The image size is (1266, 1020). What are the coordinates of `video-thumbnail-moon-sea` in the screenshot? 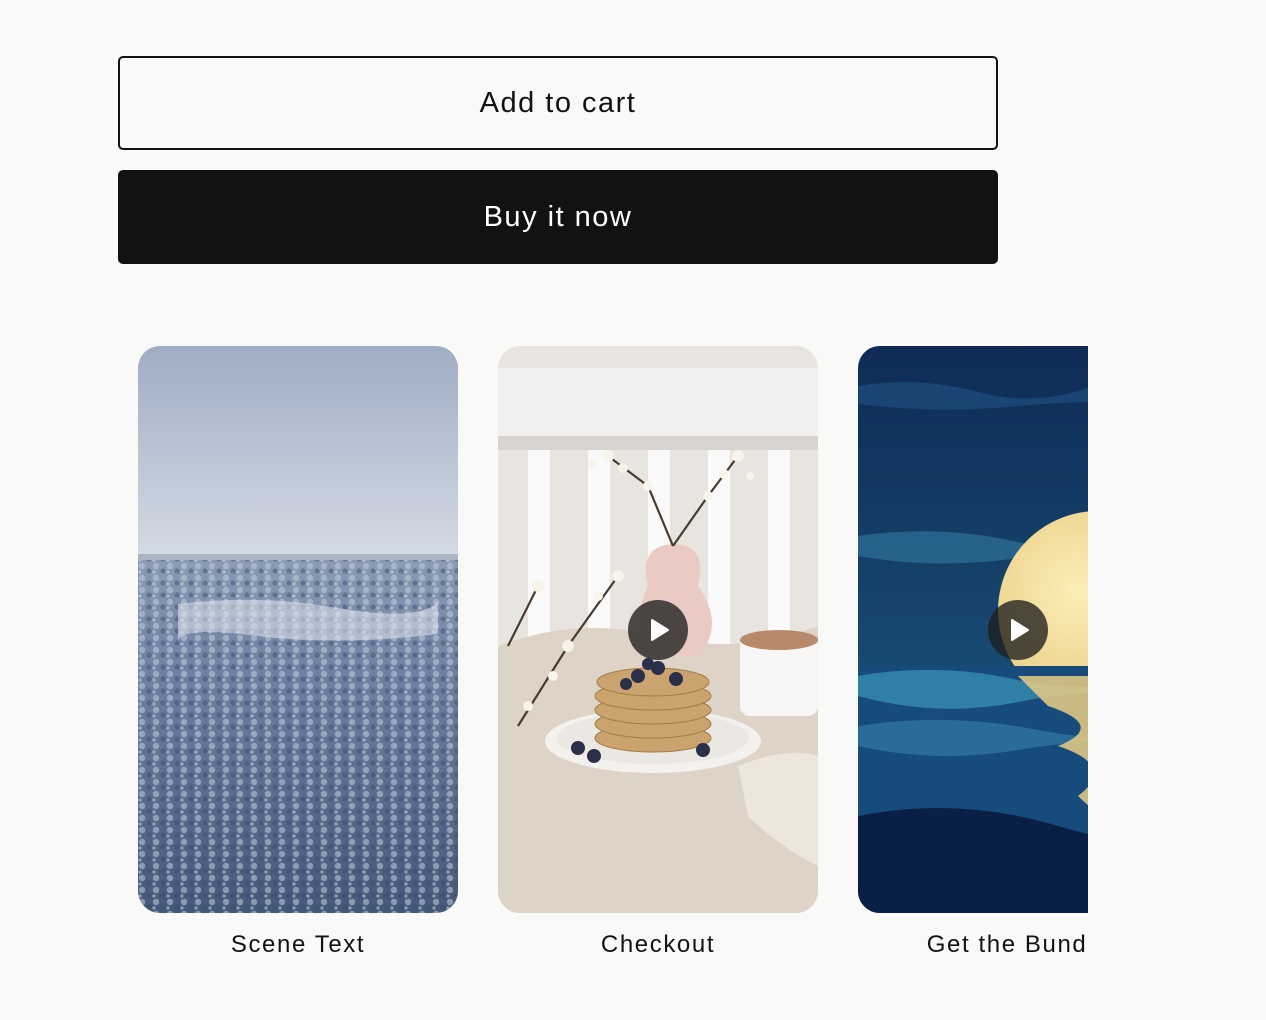 It's located at (973, 629).